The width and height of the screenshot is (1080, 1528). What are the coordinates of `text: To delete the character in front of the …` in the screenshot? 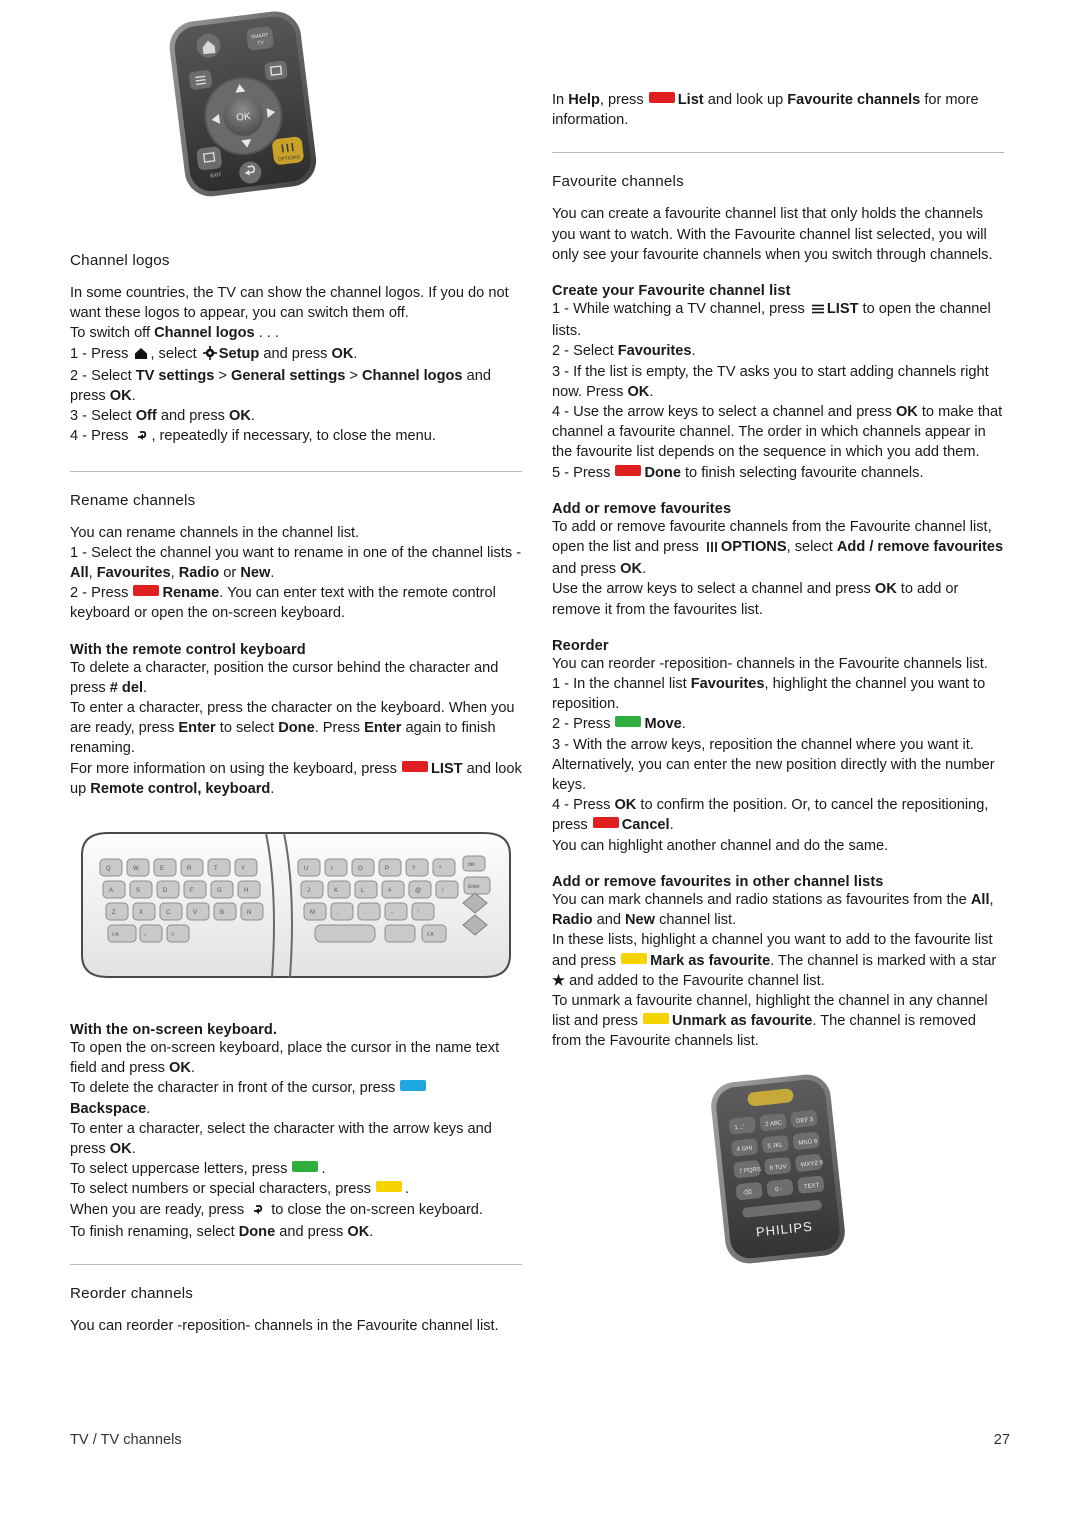 It's located at (235, 1088).